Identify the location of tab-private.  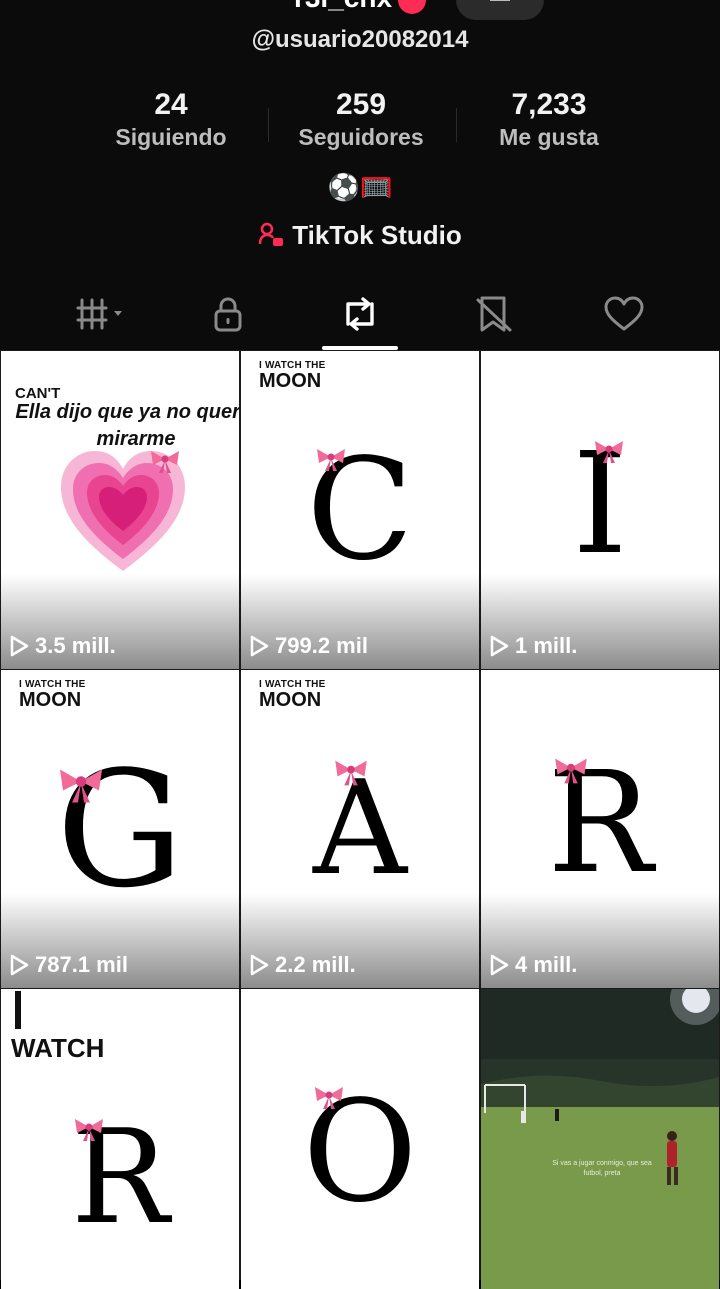
(228, 314).